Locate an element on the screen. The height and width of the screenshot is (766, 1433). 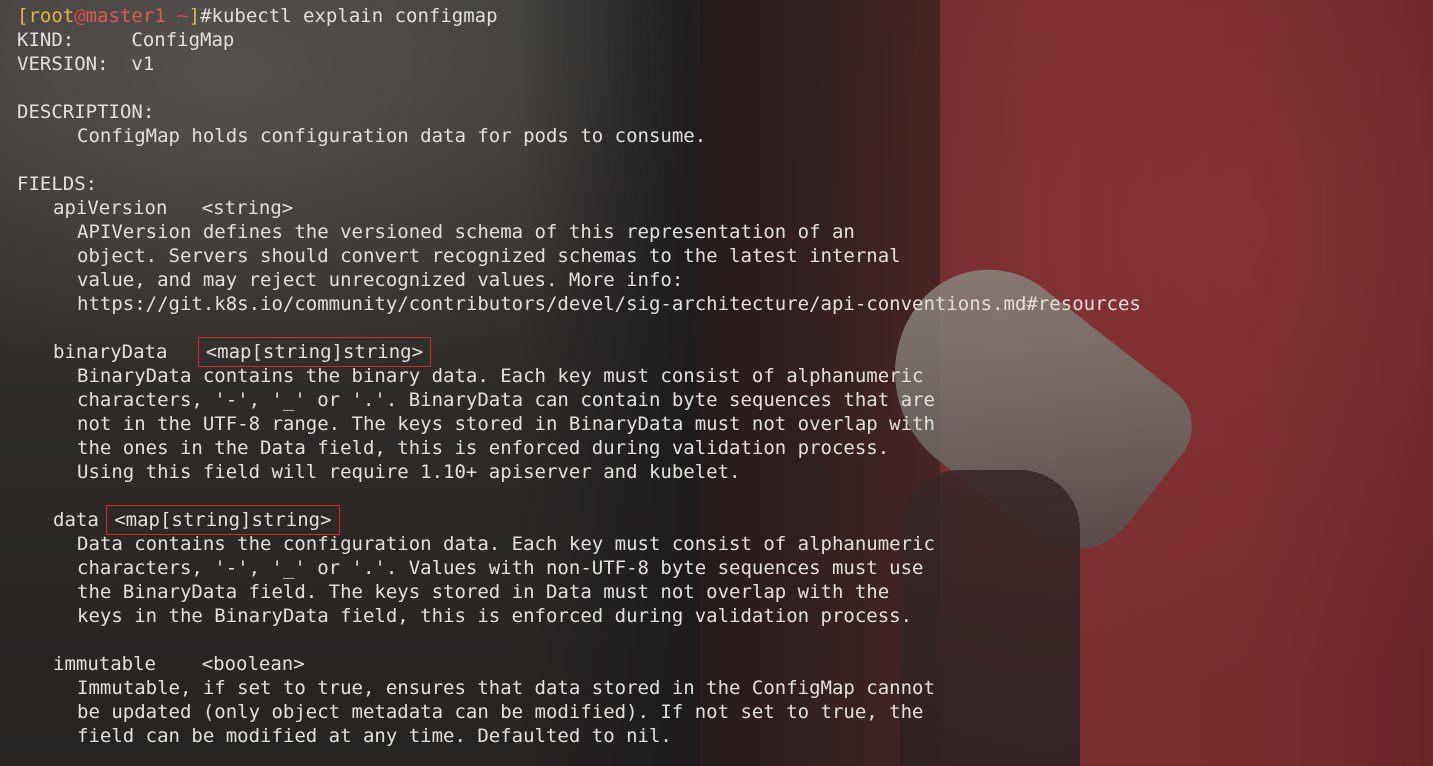
kind-label: KIND: is located at coordinates (46, 40).